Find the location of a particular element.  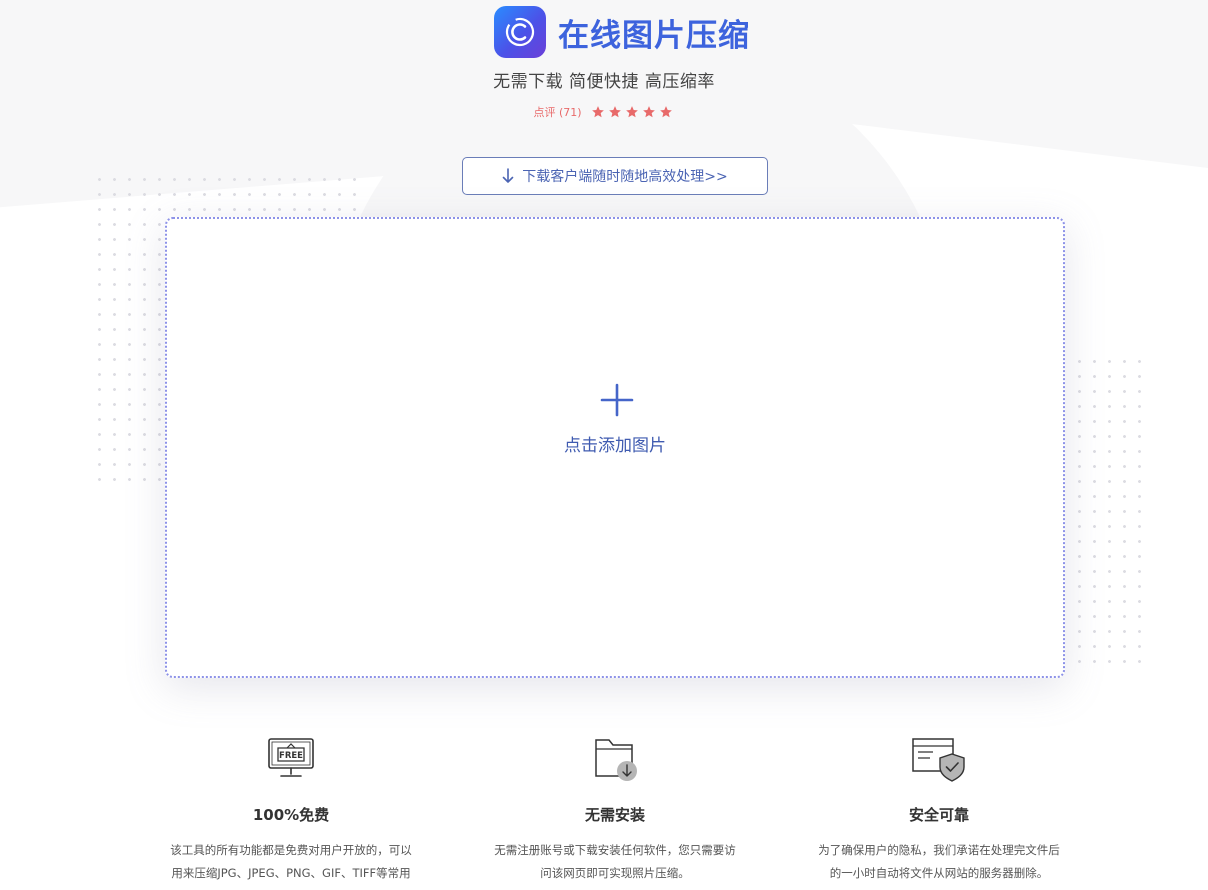

app-logo: 在线图片压缩 is located at coordinates (622, 32).